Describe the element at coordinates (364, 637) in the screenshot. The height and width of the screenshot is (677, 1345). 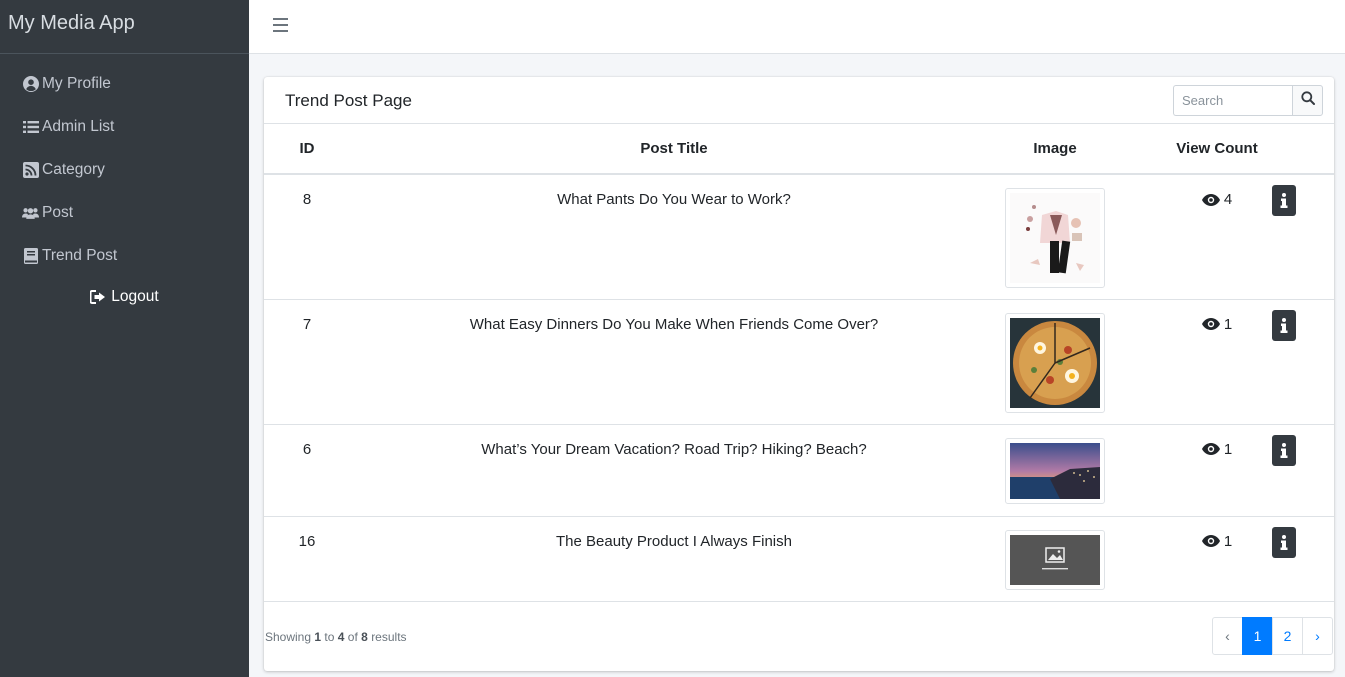
I see `results-total: 8` at that location.